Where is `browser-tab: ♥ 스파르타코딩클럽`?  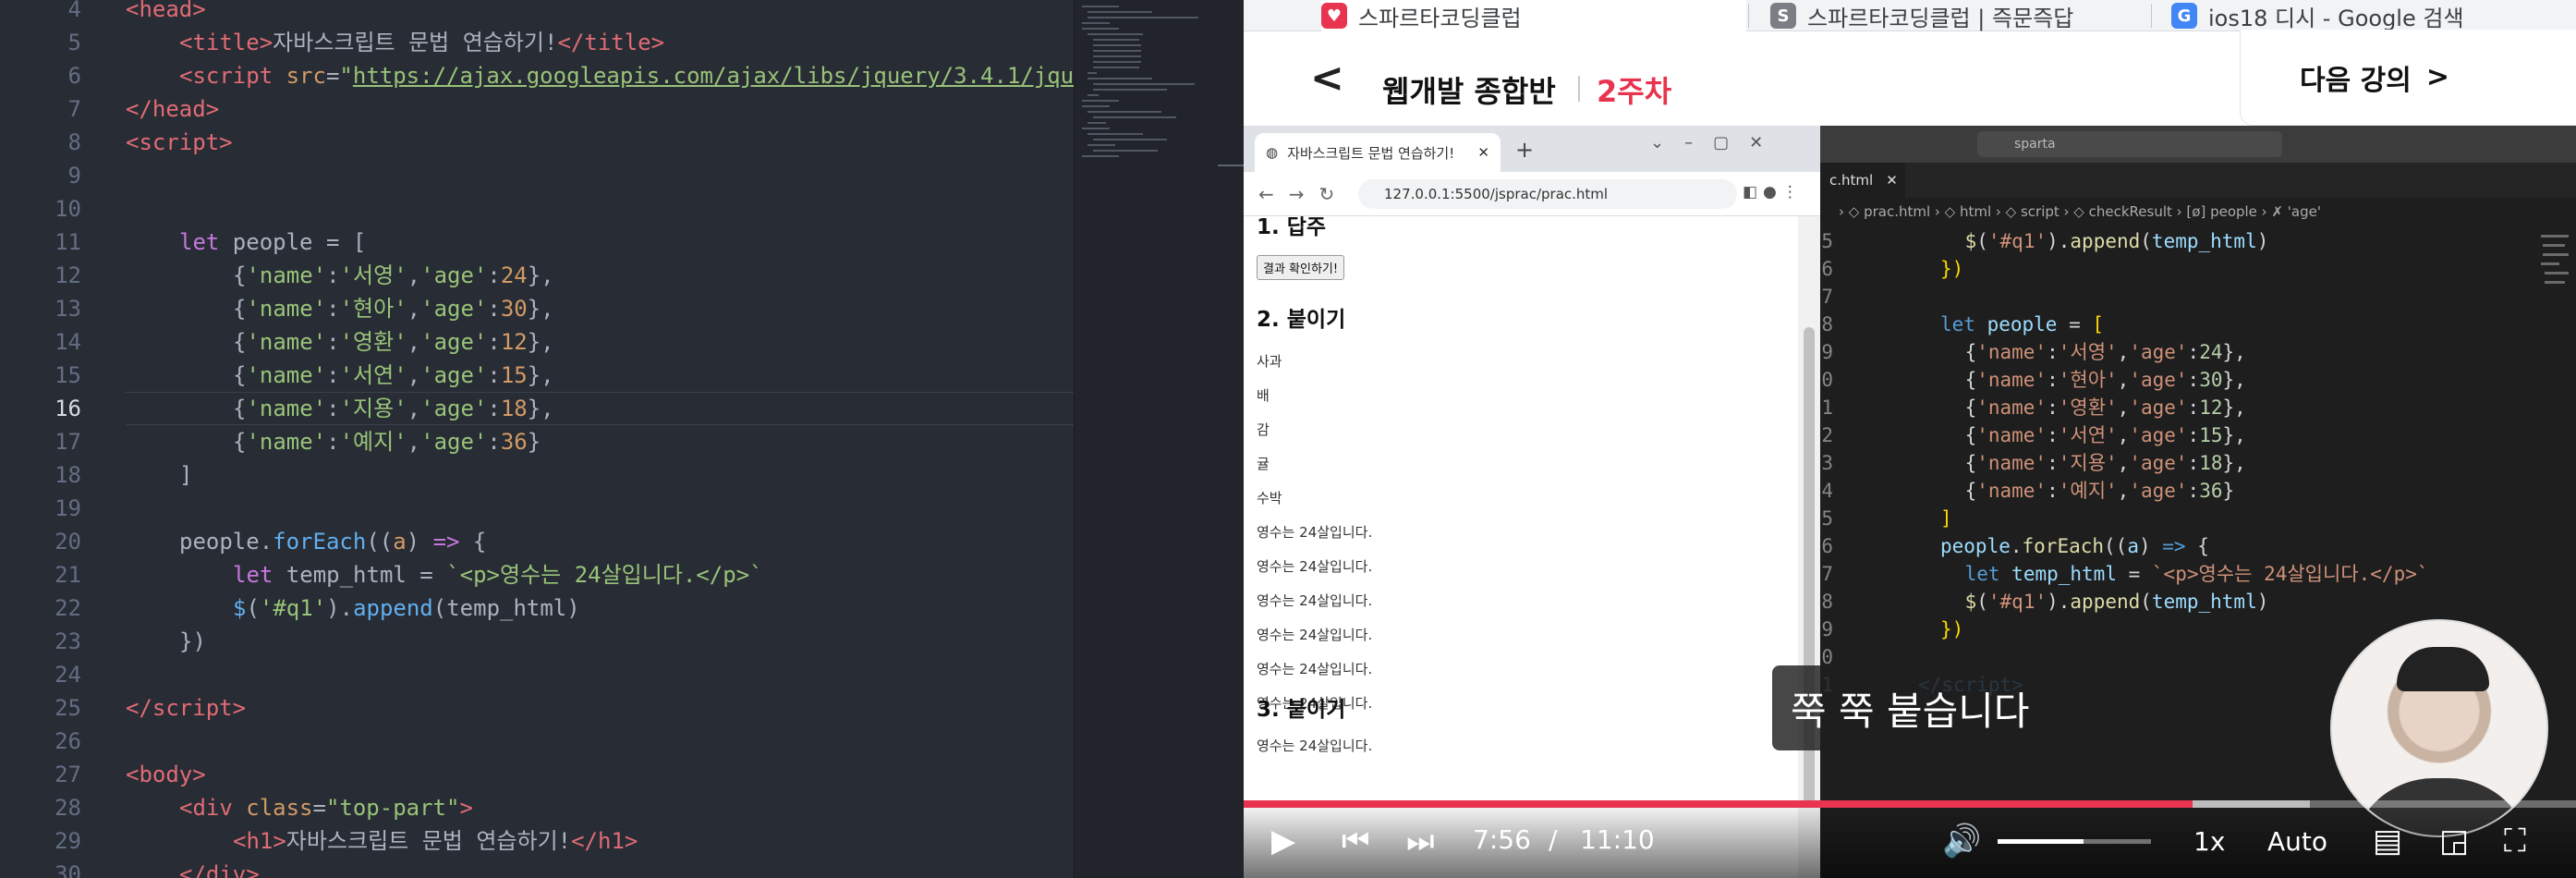
browser-tab: ♥ 스파르타코딩클럽 is located at coordinates (1533, 15).